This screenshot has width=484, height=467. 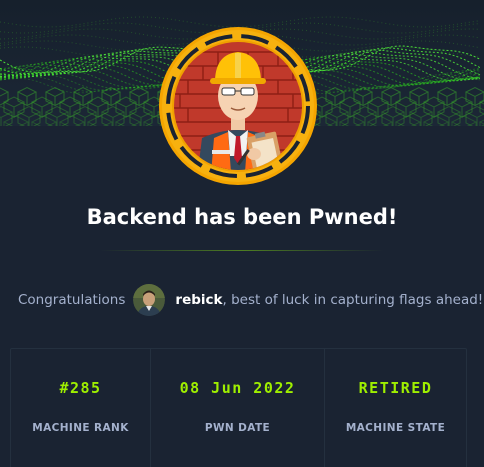 I want to click on machine-state-label: MACHINE STATE, so click(x=395, y=428).